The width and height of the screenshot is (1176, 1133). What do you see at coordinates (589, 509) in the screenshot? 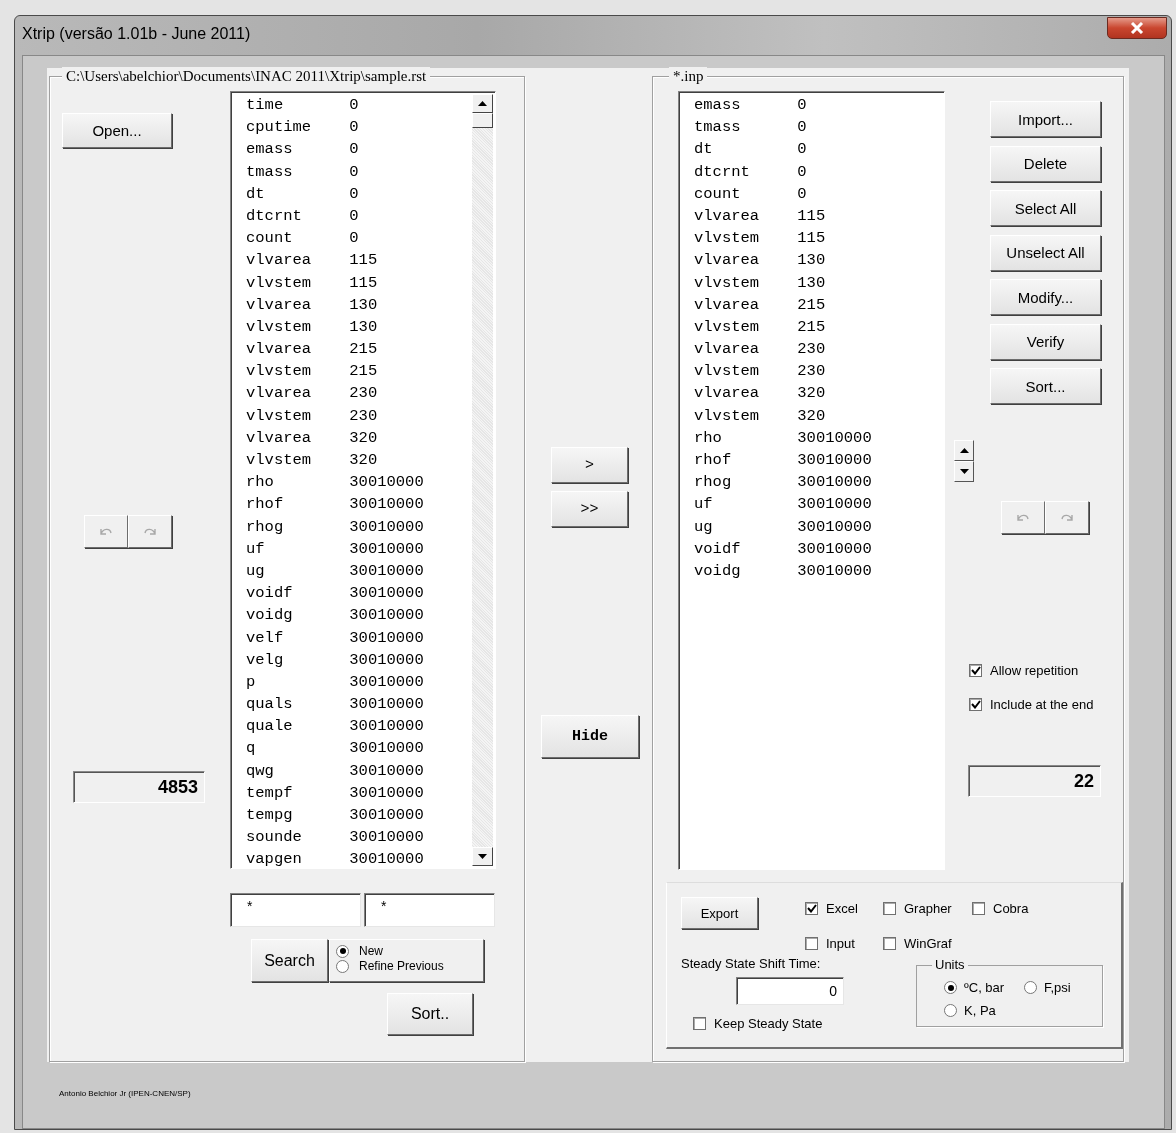
I see `transfer-button: >>` at bounding box center [589, 509].